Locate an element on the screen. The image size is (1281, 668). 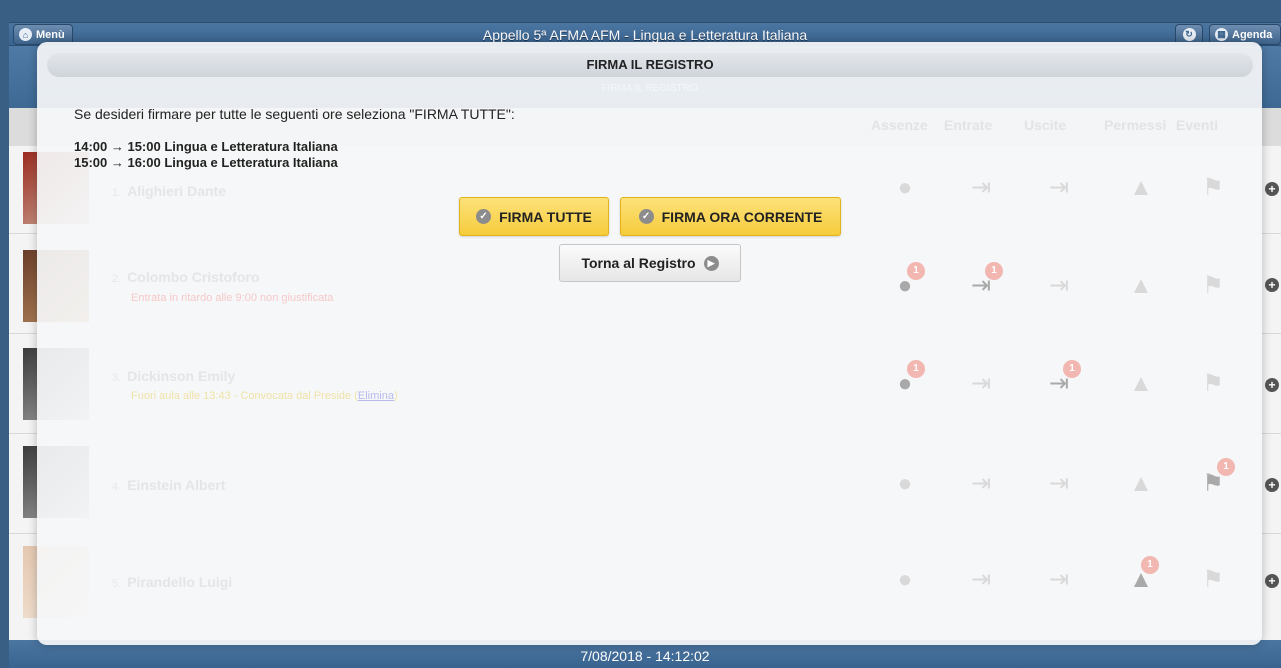
torna-al-registro-button: Torna al Registro ▶ is located at coordinates (650, 263).